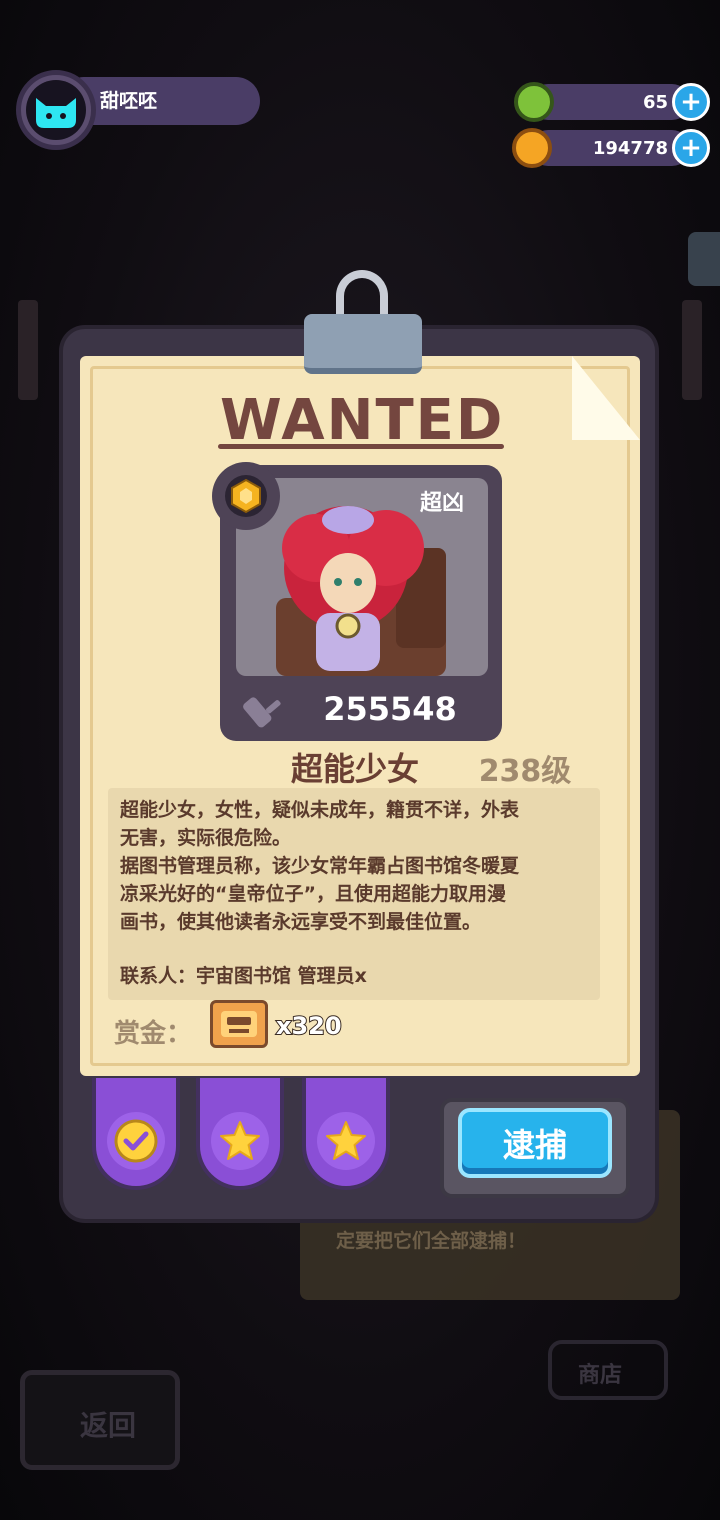 The height and width of the screenshot is (1520, 720). Describe the element at coordinates (532, 148) in the screenshot. I see `planet-coin-icon` at that location.